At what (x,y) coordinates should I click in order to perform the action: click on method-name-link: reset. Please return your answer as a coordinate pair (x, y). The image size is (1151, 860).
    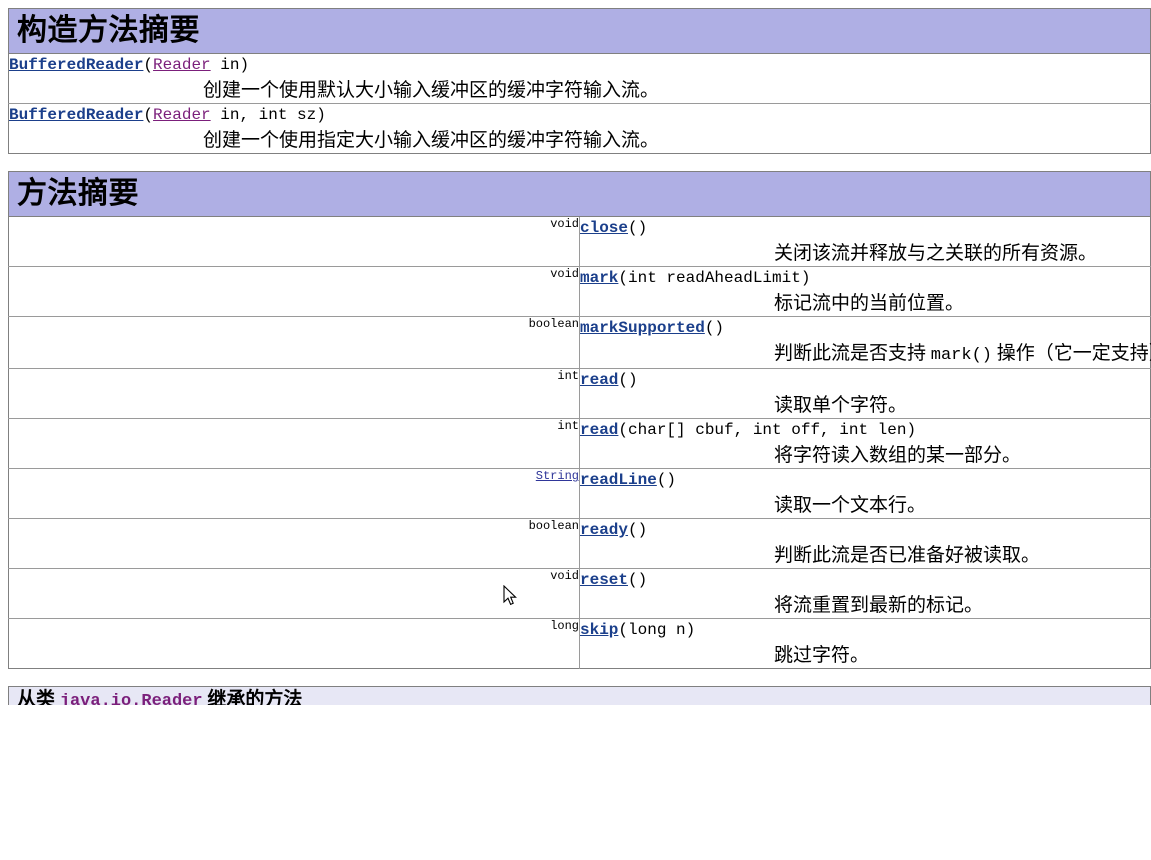
    Looking at the image, I should click on (604, 580).